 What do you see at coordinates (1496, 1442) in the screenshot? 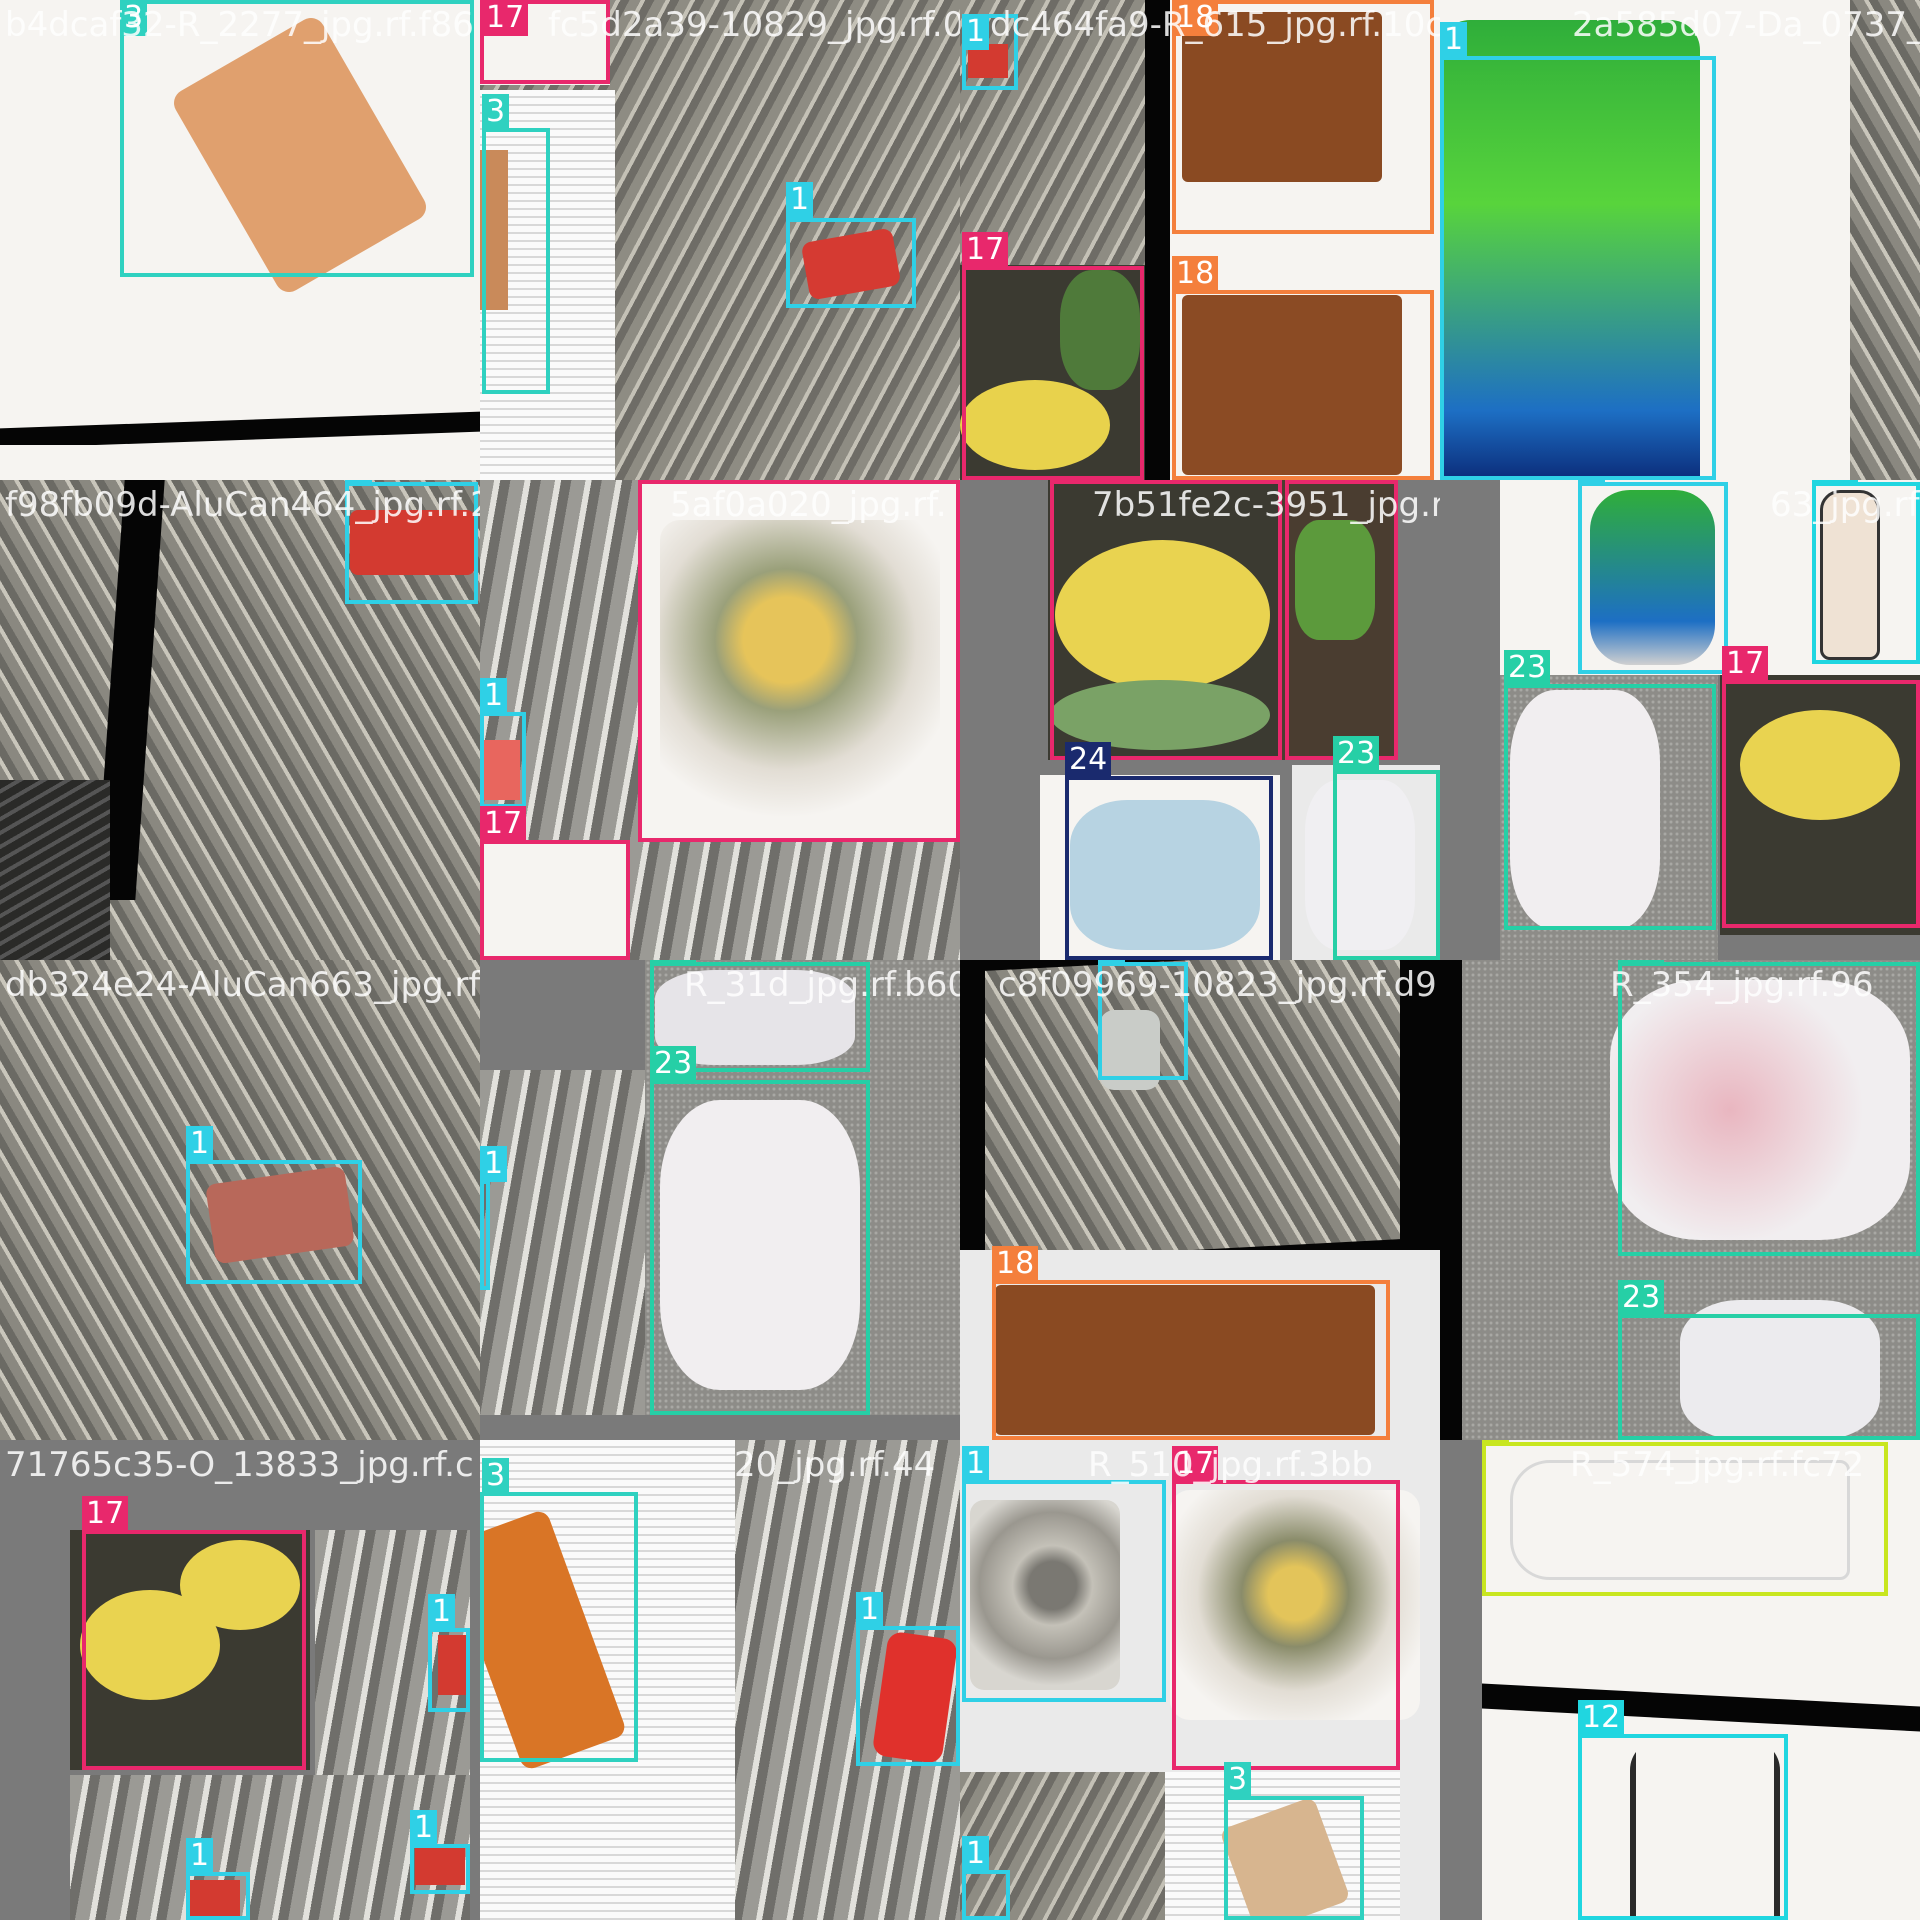
I see `bbox-label: 7` at bounding box center [1496, 1442].